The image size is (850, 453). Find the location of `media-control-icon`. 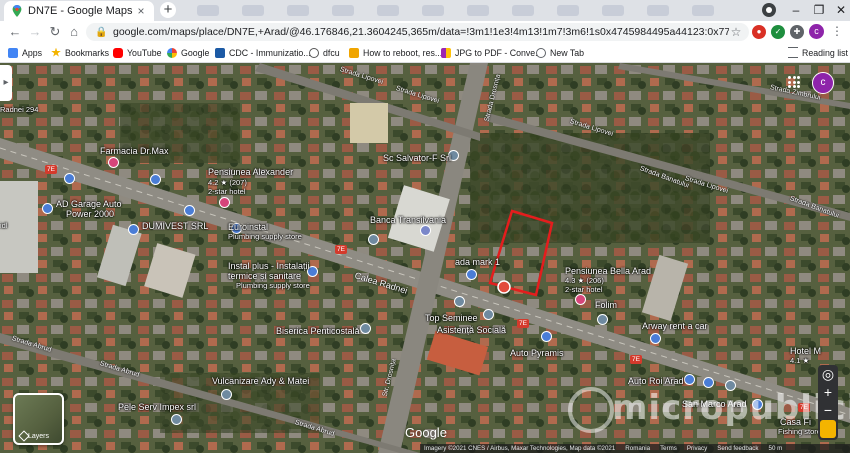

media-control-icon is located at coordinates (769, 10).